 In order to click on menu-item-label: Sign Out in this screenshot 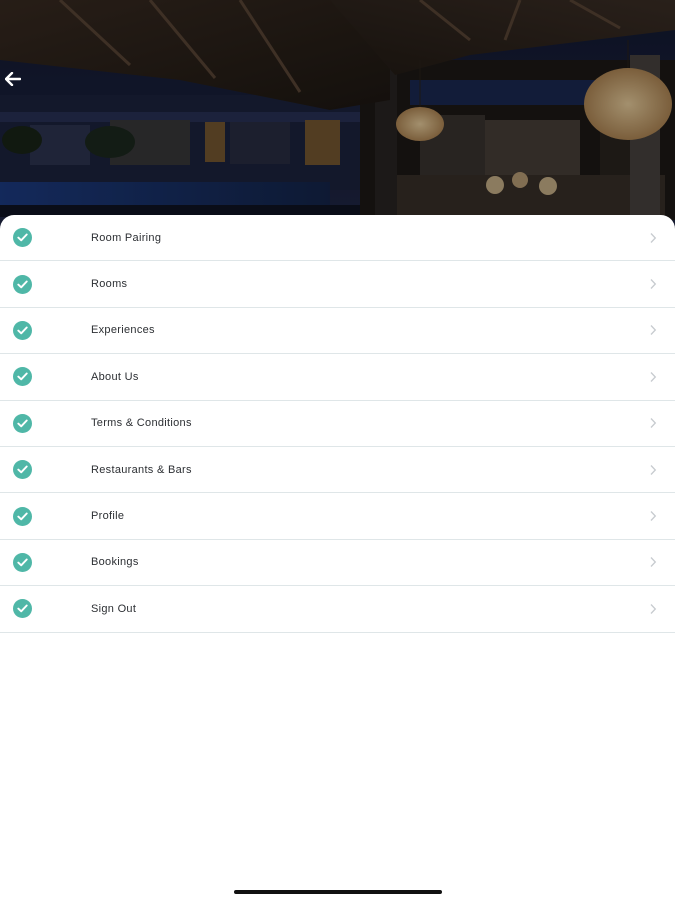, I will do `click(114, 608)`.